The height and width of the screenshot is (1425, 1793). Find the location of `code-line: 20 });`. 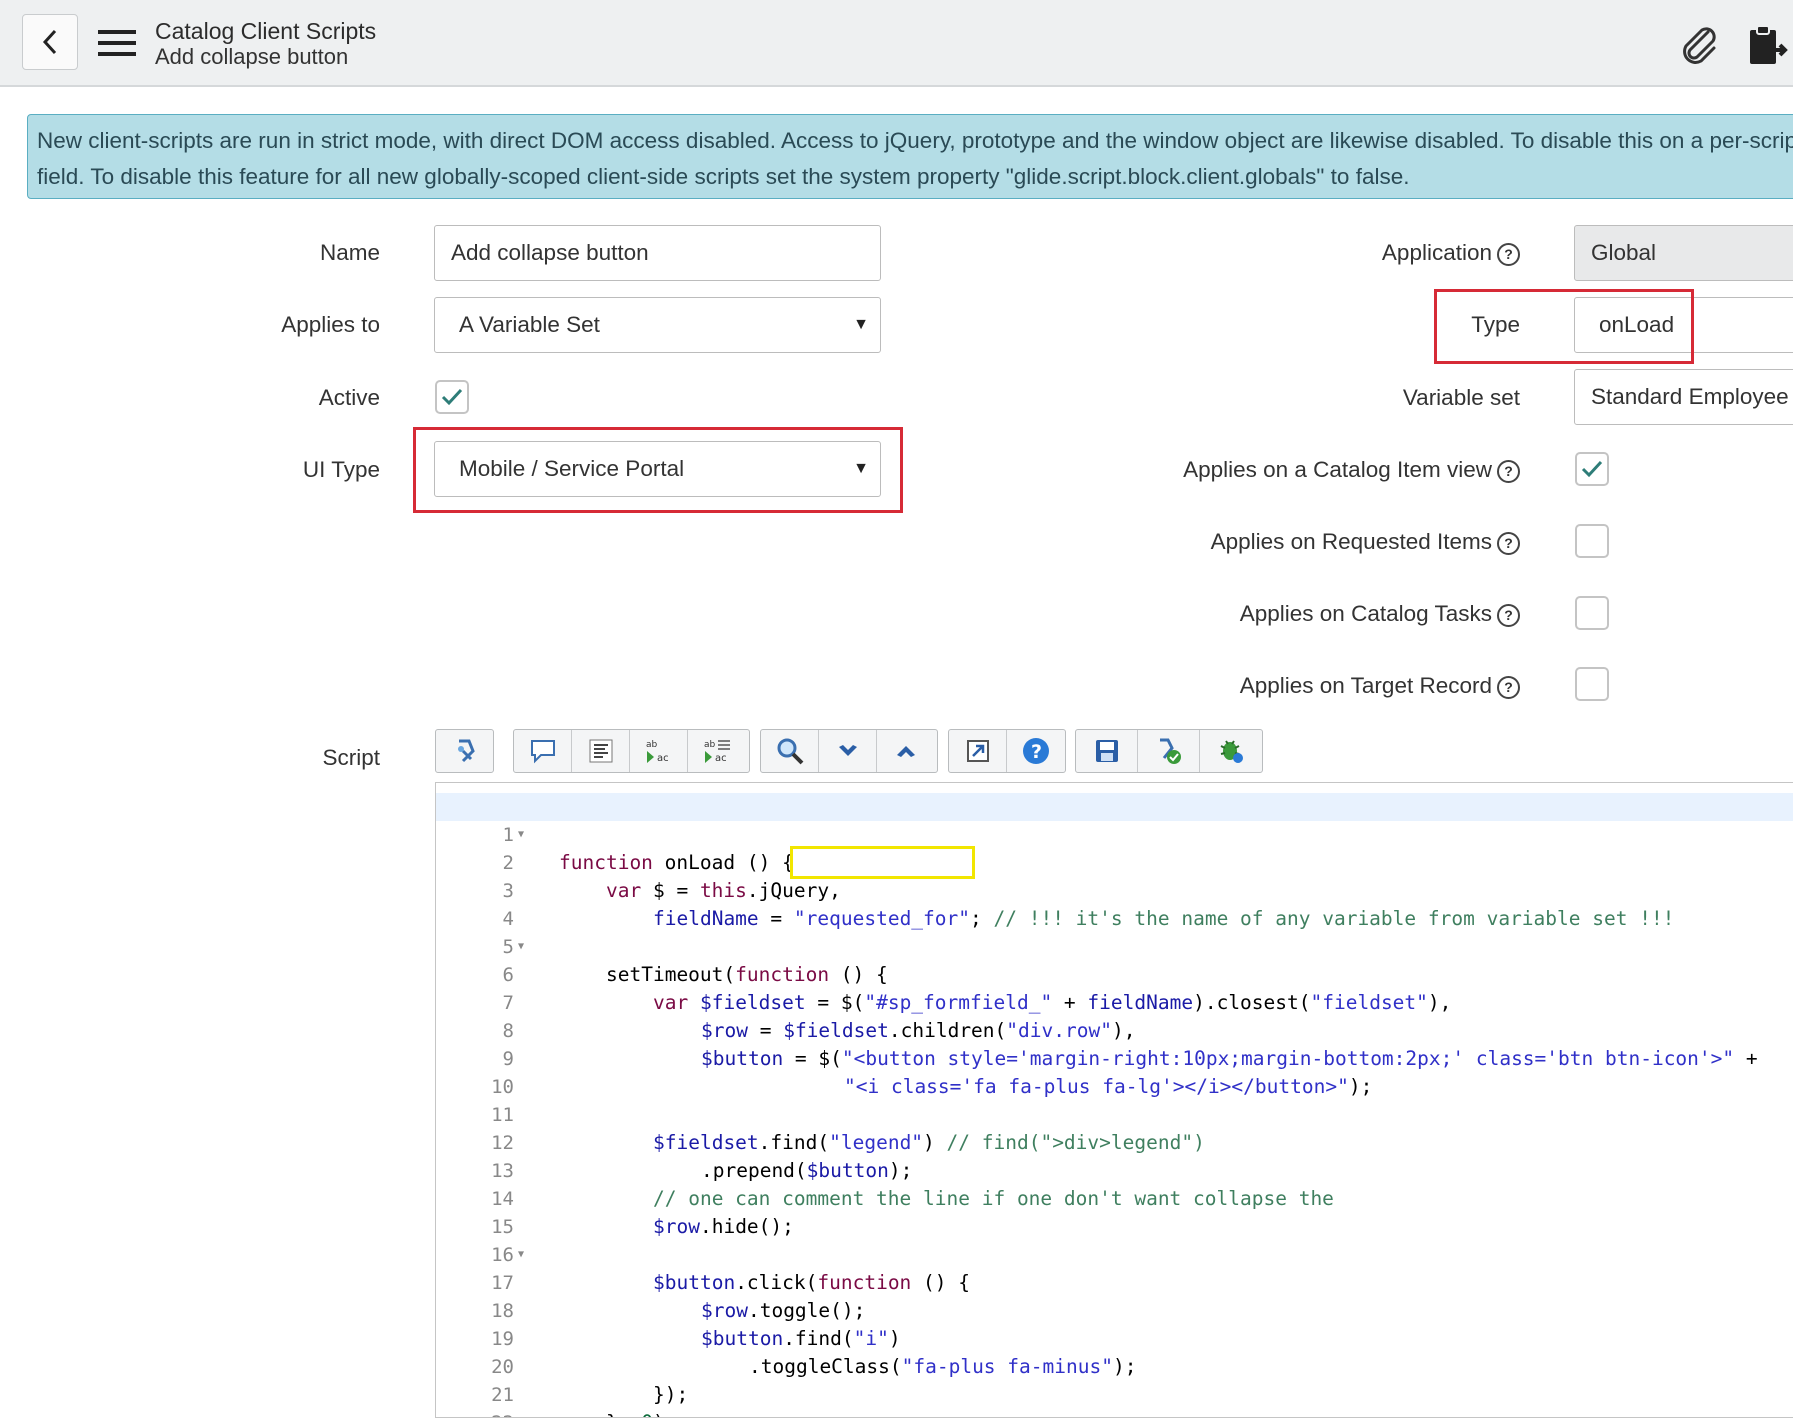

code-line: 20 }); is located at coordinates (590, 1381).